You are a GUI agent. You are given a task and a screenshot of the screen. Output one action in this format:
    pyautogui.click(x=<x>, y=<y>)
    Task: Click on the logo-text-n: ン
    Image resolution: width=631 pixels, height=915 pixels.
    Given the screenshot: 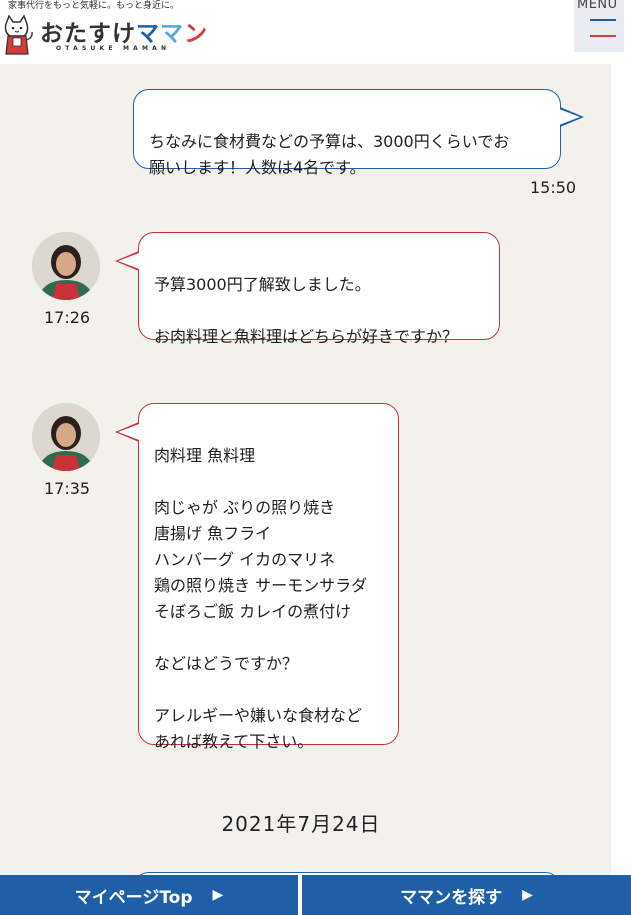 What is the action you would take?
    pyautogui.click(x=196, y=34)
    